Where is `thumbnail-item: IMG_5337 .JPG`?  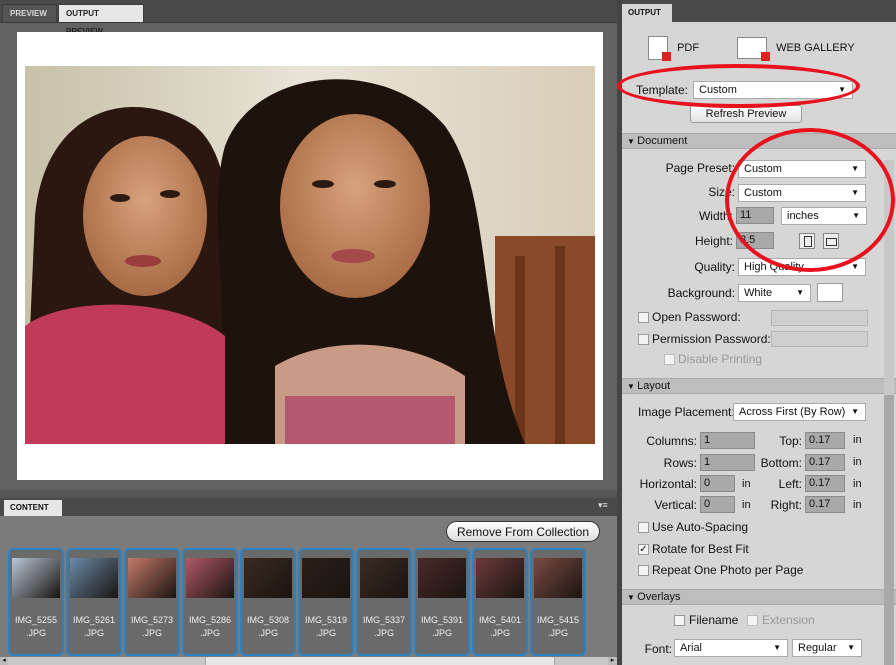
thumbnail-item: IMG_5337 .JPG is located at coordinates (384, 602).